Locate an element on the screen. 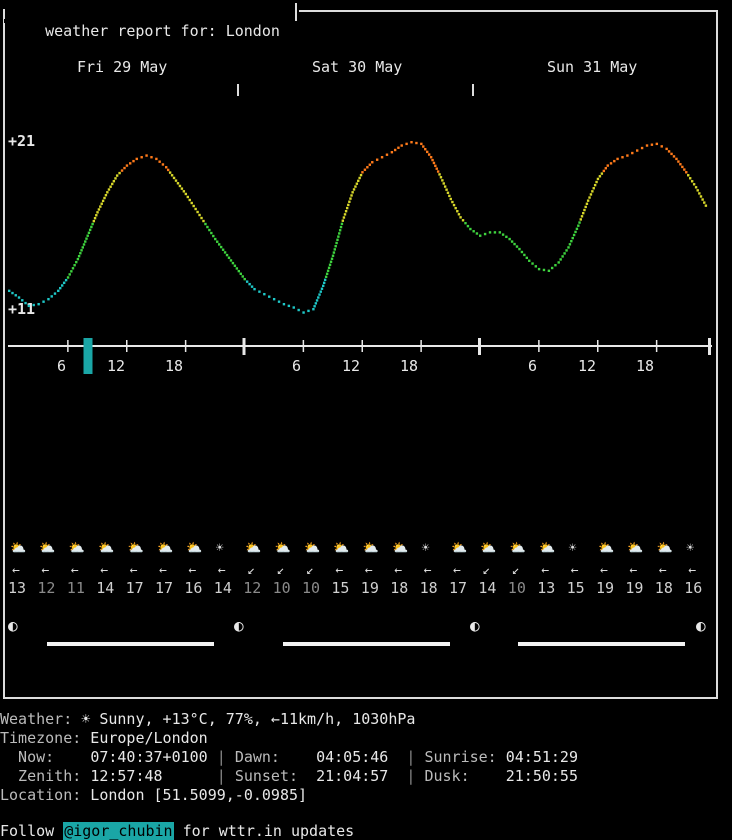 Image resolution: width=732 pixels, height=840 pixels. timezone-value: Europe/London is located at coordinates (144, 738).